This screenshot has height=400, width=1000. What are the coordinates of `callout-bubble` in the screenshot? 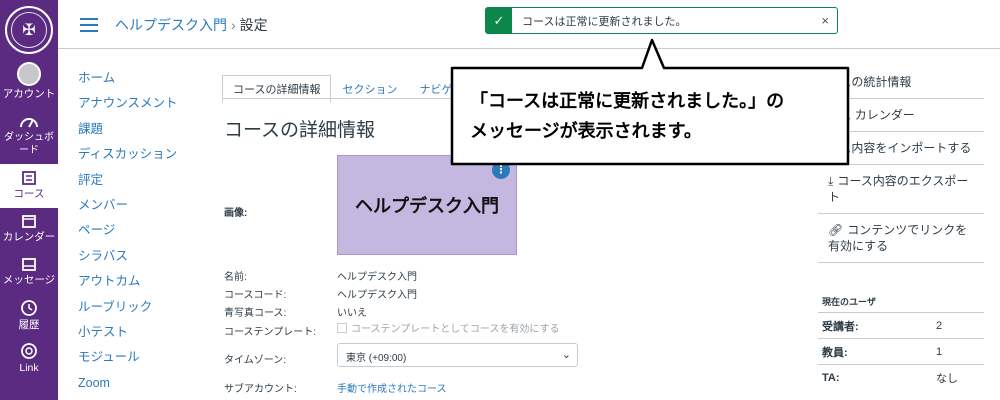 It's located at (650, 102).